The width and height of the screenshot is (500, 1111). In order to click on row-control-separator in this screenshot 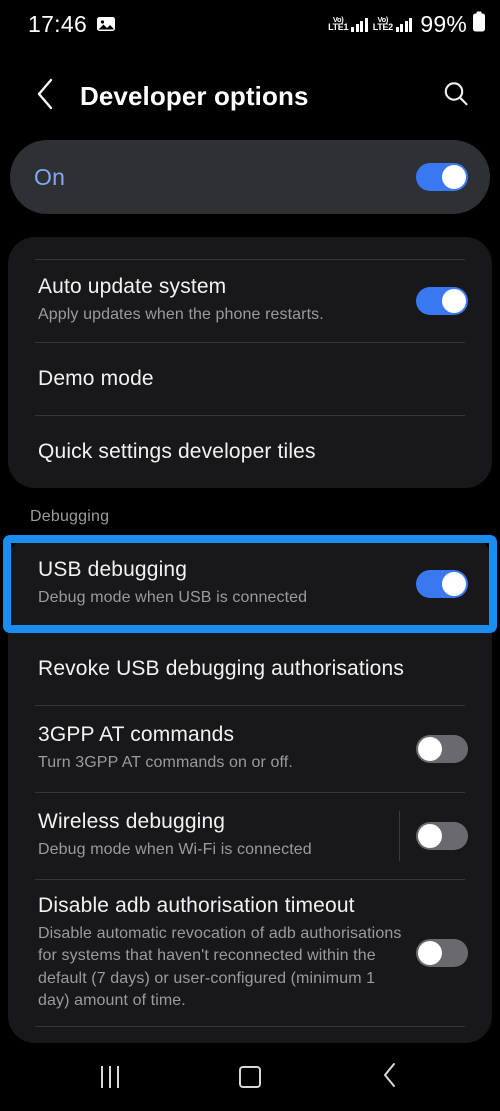, I will do `click(399, 836)`.